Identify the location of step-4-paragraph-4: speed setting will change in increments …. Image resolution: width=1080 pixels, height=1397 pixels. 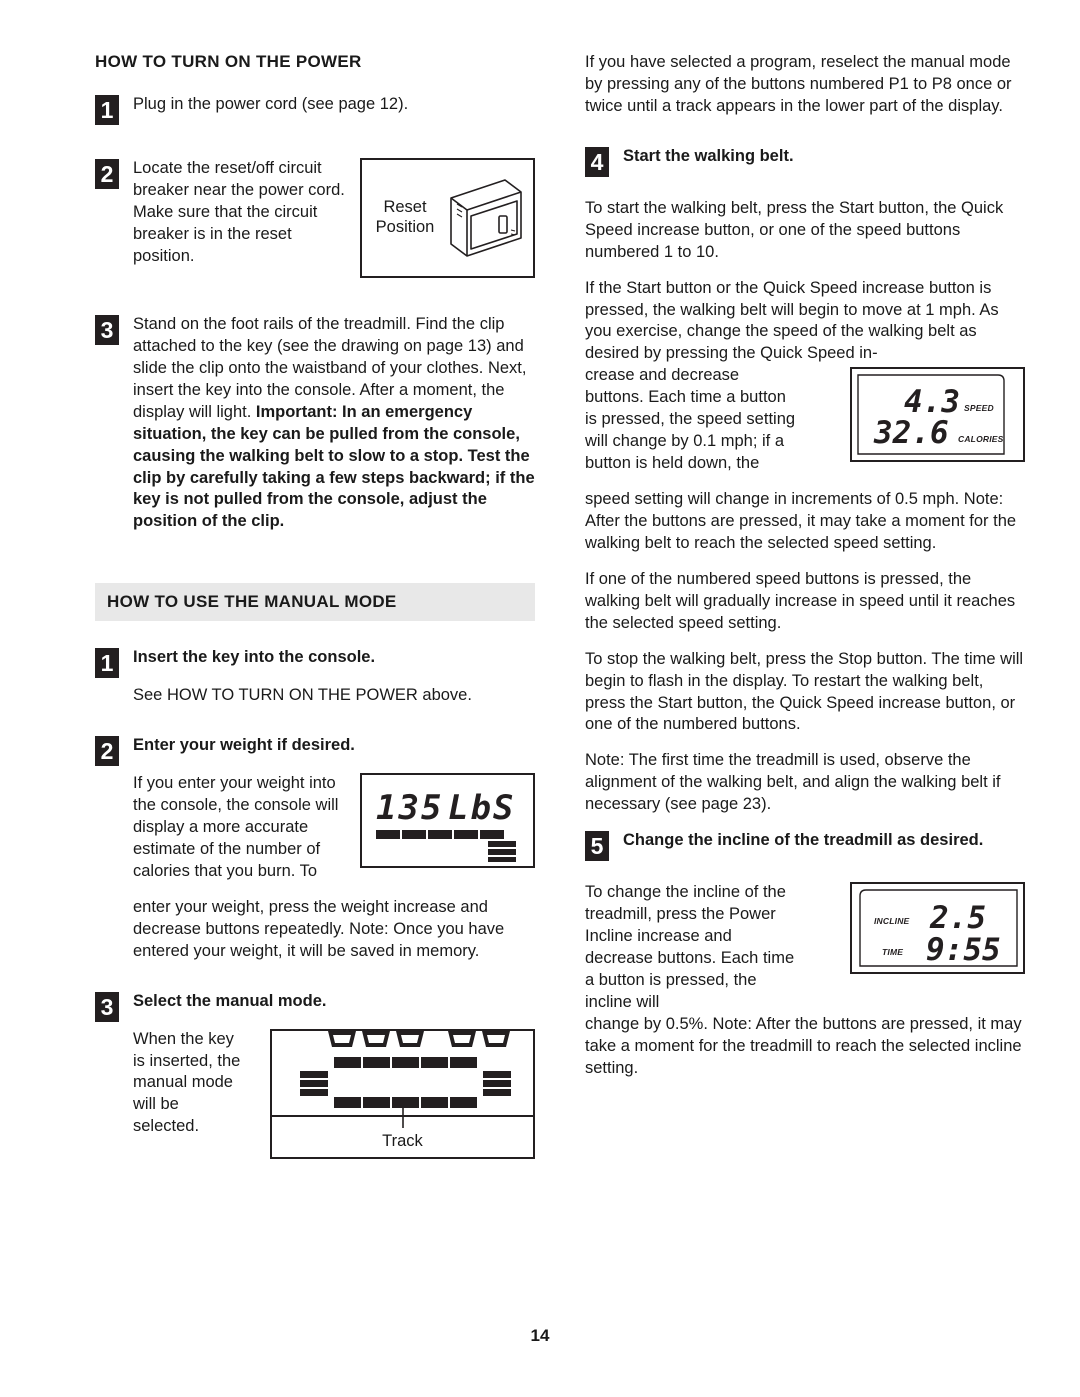
(801, 521).